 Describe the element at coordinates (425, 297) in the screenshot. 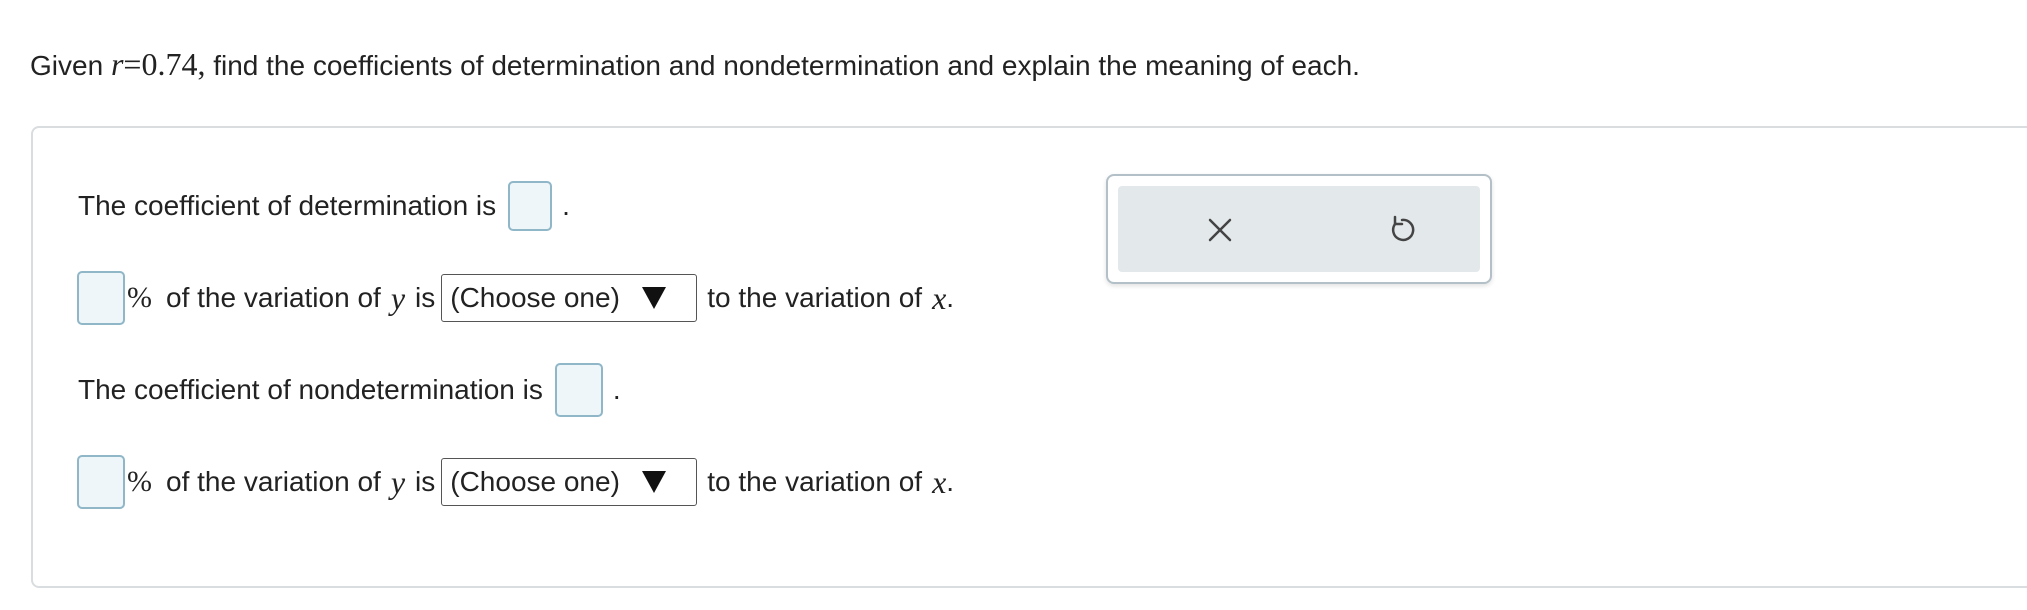

I see `determination-is-text: is` at that location.